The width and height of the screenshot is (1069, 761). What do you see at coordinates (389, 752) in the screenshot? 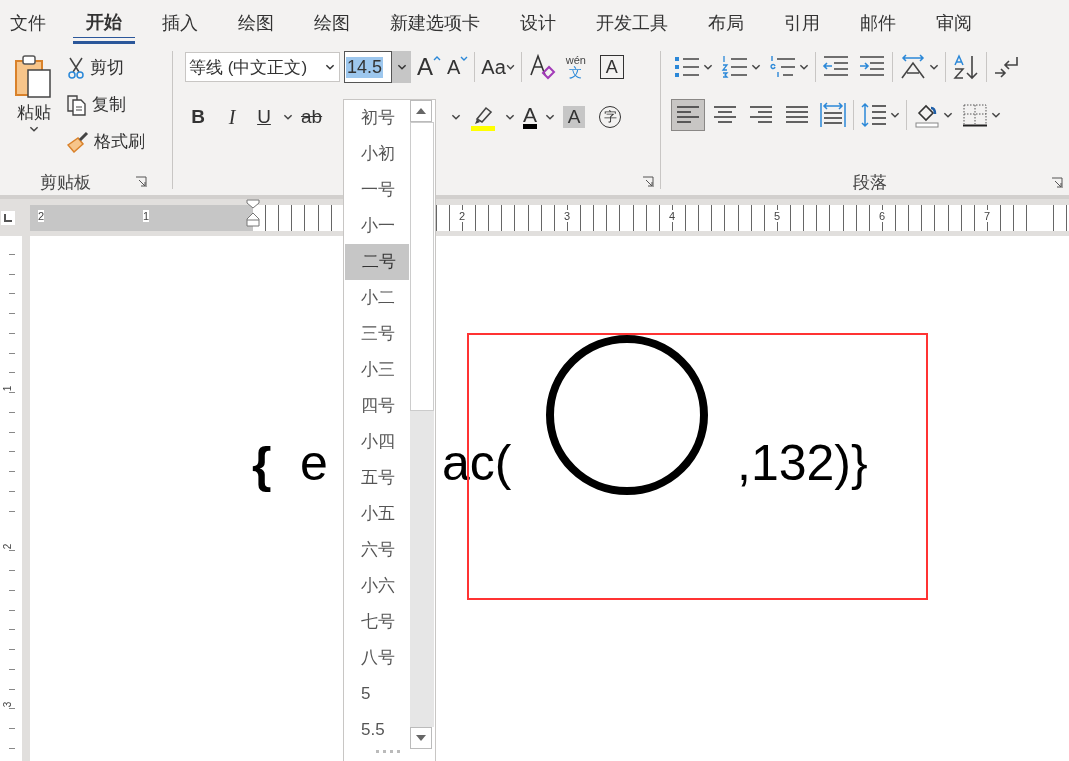
I see `resize-grip-icon` at bounding box center [389, 752].